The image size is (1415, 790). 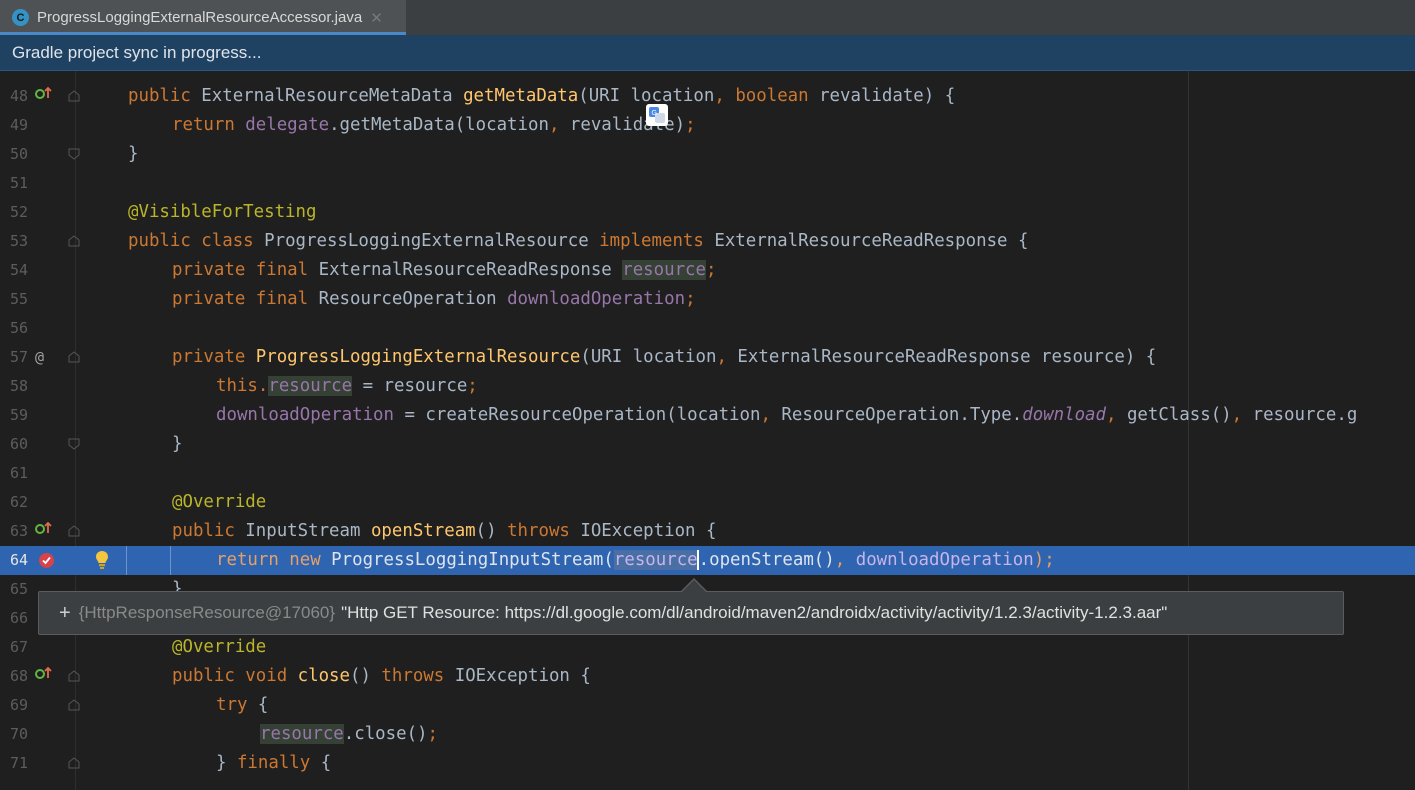 I want to click on code-token: try, so click(x=237, y=705).